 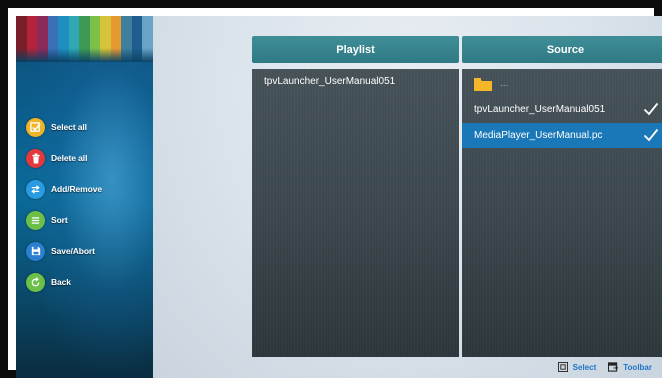 What do you see at coordinates (61, 282) in the screenshot?
I see `menu-label: Back` at bounding box center [61, 282].